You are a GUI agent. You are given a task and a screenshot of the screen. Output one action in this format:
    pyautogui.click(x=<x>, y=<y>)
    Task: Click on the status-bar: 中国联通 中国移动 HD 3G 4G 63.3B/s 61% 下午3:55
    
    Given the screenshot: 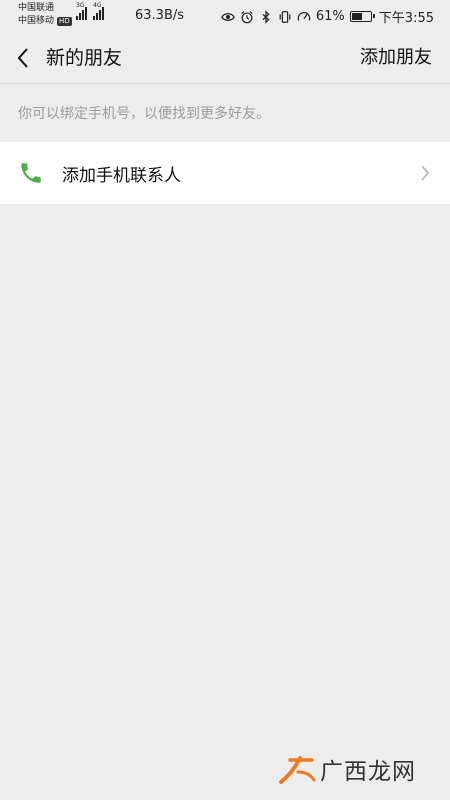 What is the action you would take?
    pyautogui.click(x=225, y=16)
    